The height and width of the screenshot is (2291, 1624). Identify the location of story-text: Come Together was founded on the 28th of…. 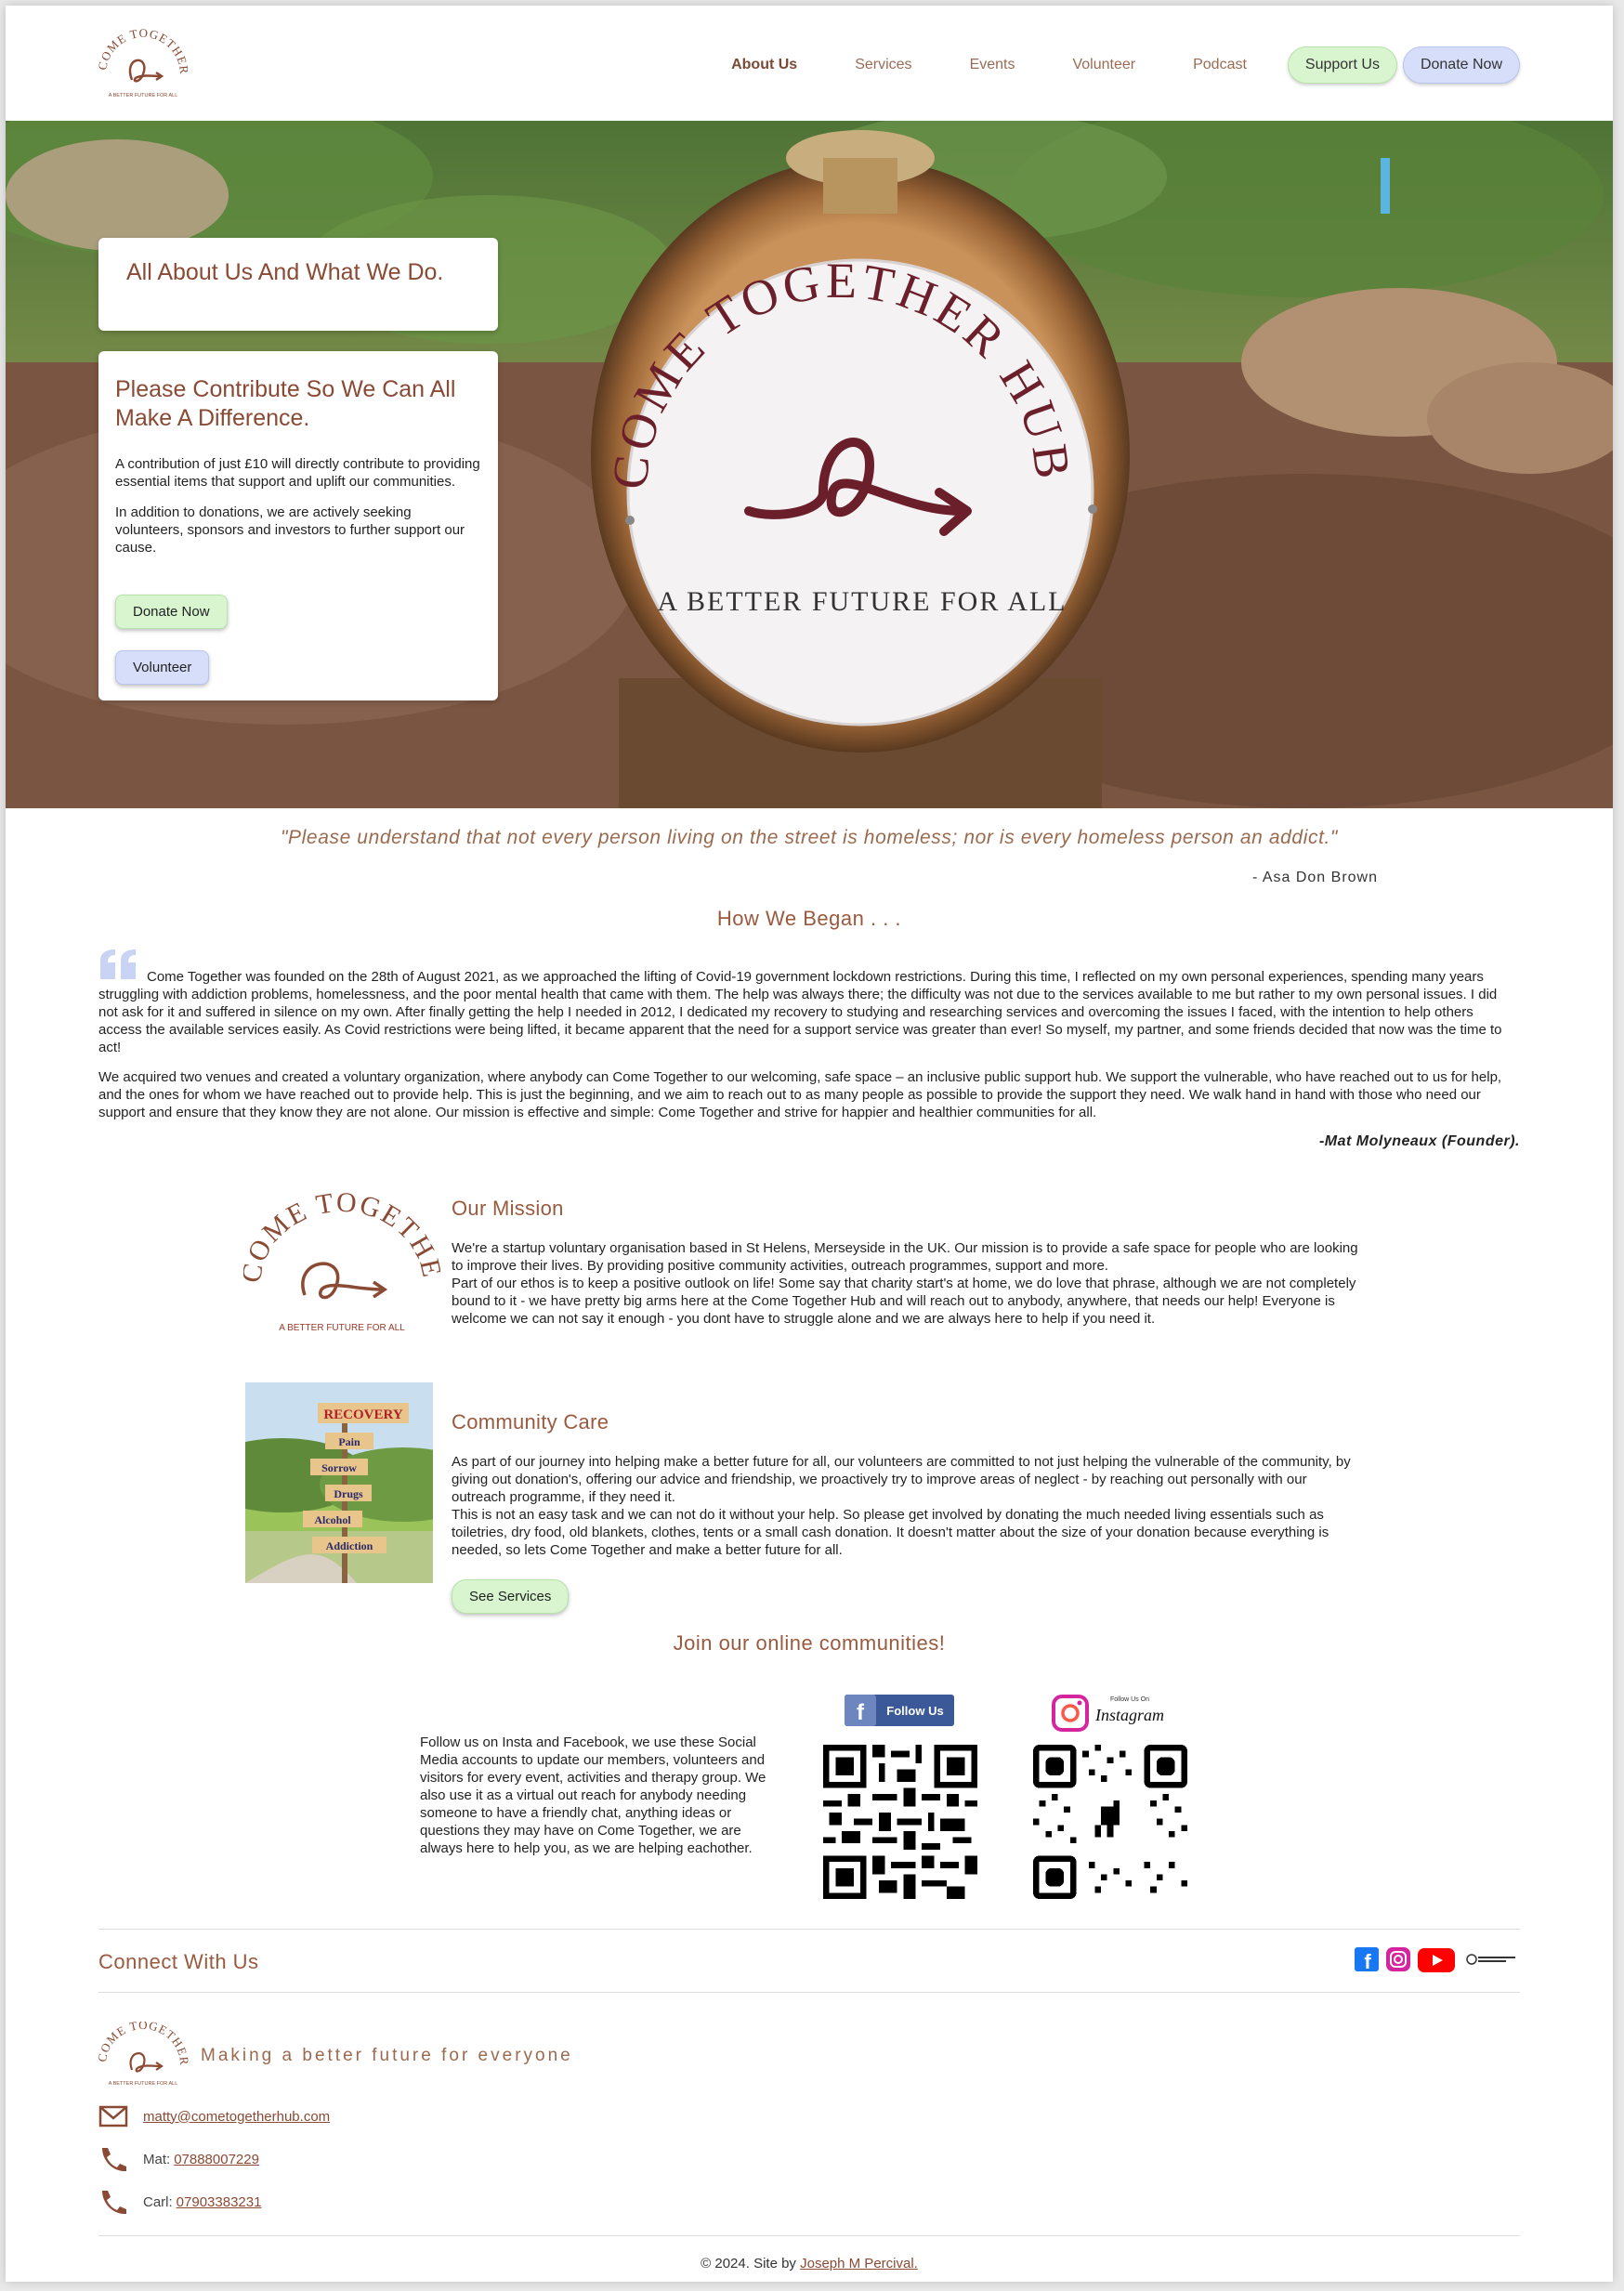
(809, 1050).